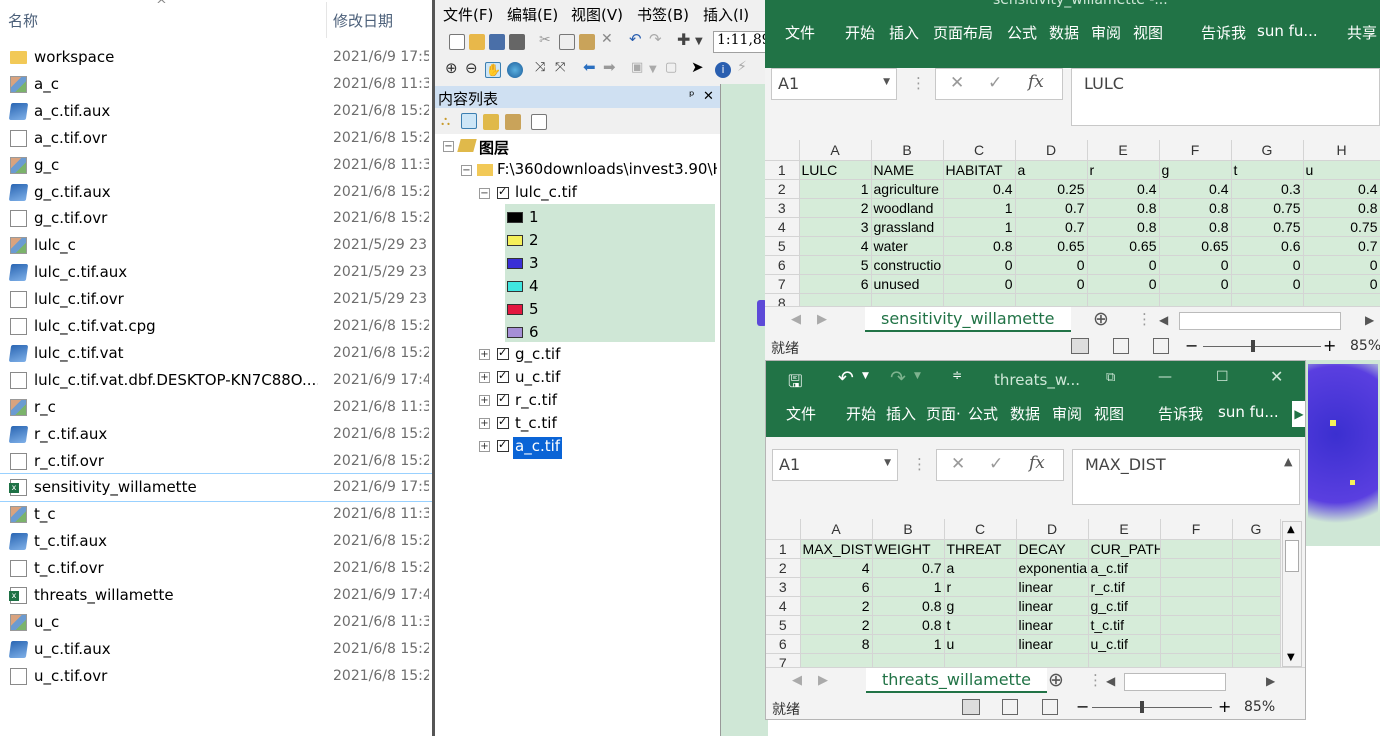 This screenshot has width=1380, height=736. Describe the element at coordinates (1123, 246) in the screenshot. I see `cell: 0.65` at that location.